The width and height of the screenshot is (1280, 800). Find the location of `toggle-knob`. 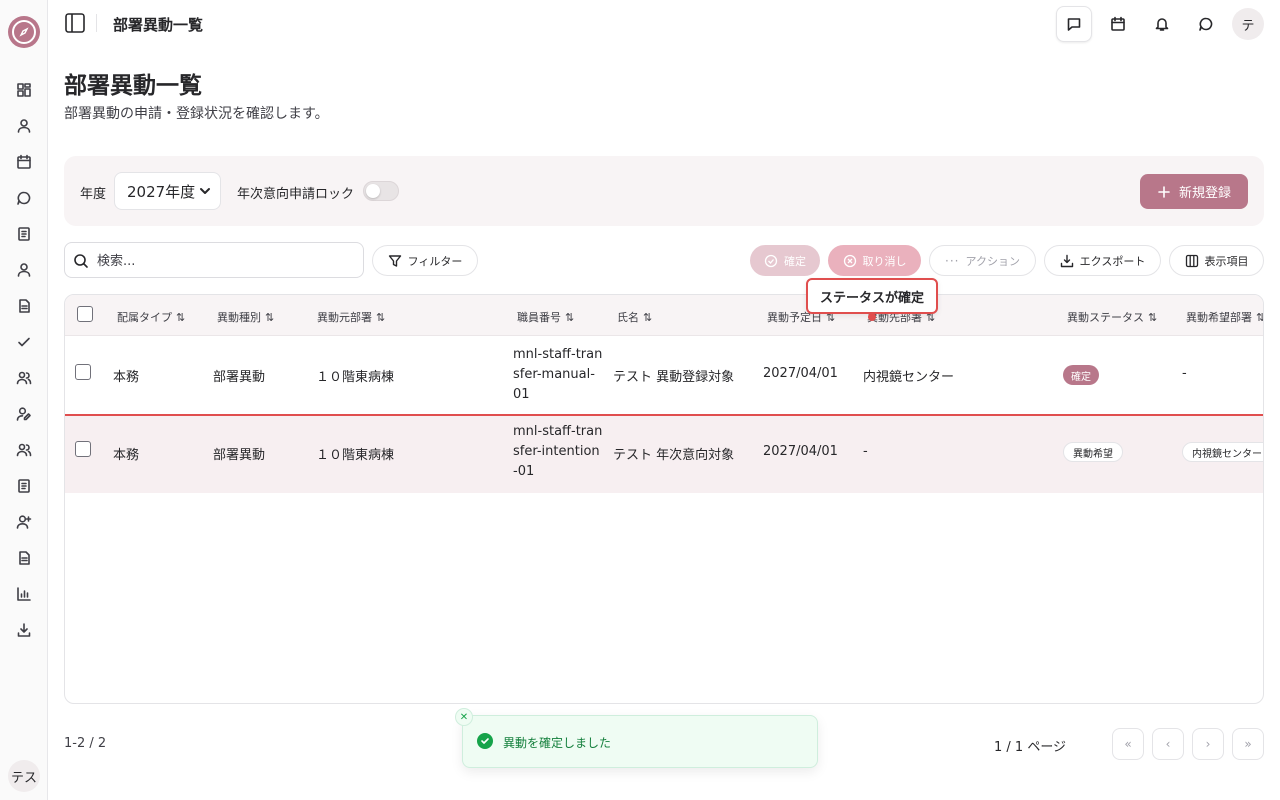

toggle-knob is located at coordinates (373, 191).